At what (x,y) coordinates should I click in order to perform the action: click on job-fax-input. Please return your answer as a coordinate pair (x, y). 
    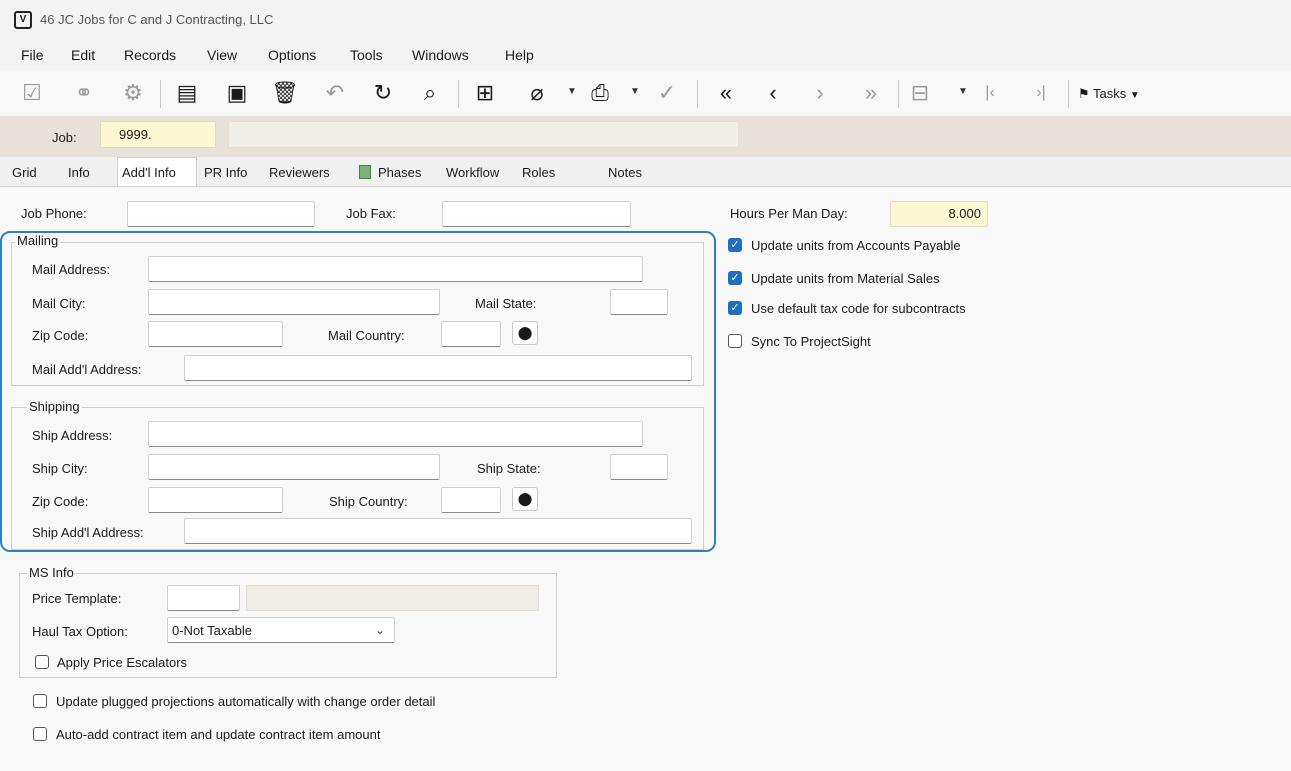
    Looking at the image, I should click on (536, 214).